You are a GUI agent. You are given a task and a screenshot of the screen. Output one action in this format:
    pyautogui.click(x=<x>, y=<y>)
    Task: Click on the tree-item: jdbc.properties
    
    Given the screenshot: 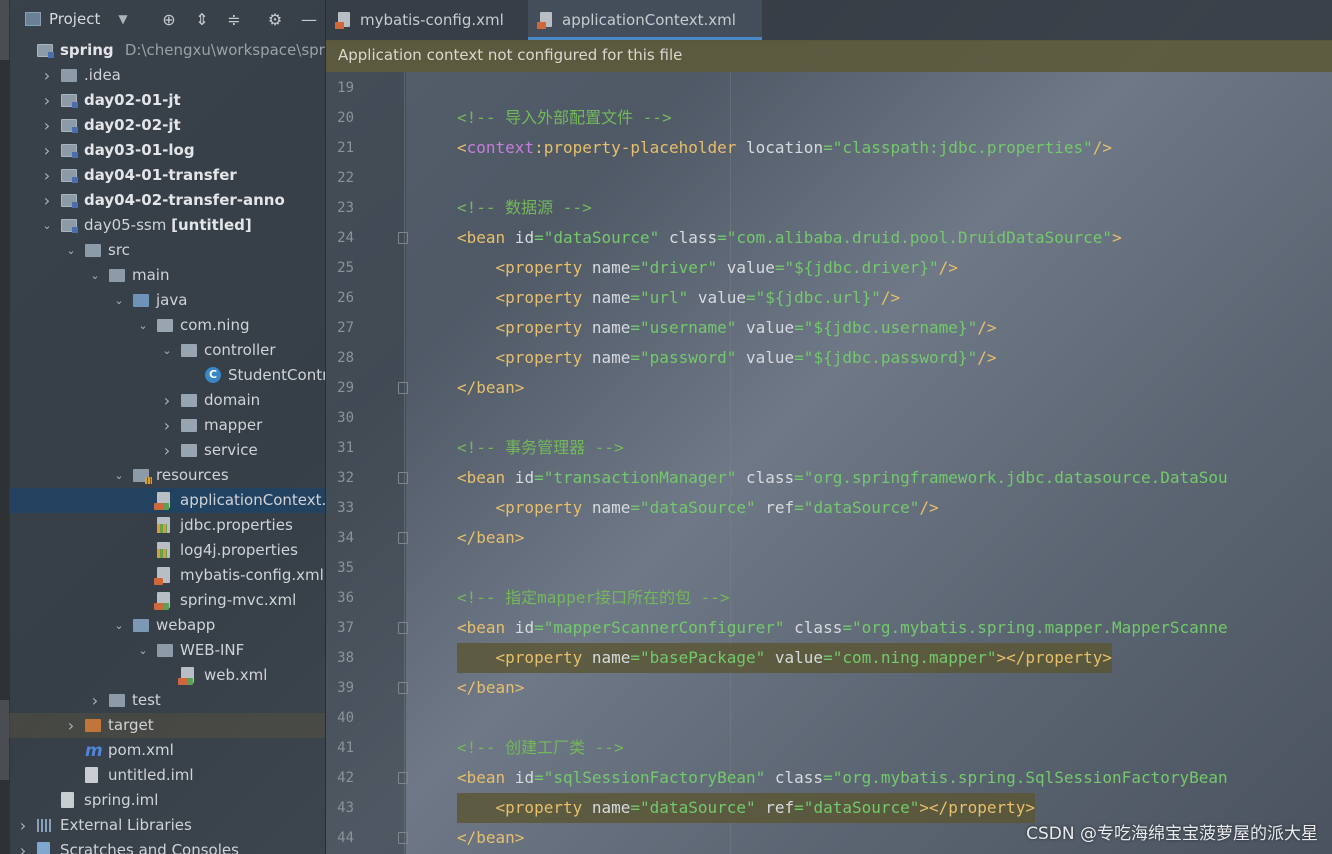 What is the action you would take?
    pyautogui.click(x=167, y=525)
    